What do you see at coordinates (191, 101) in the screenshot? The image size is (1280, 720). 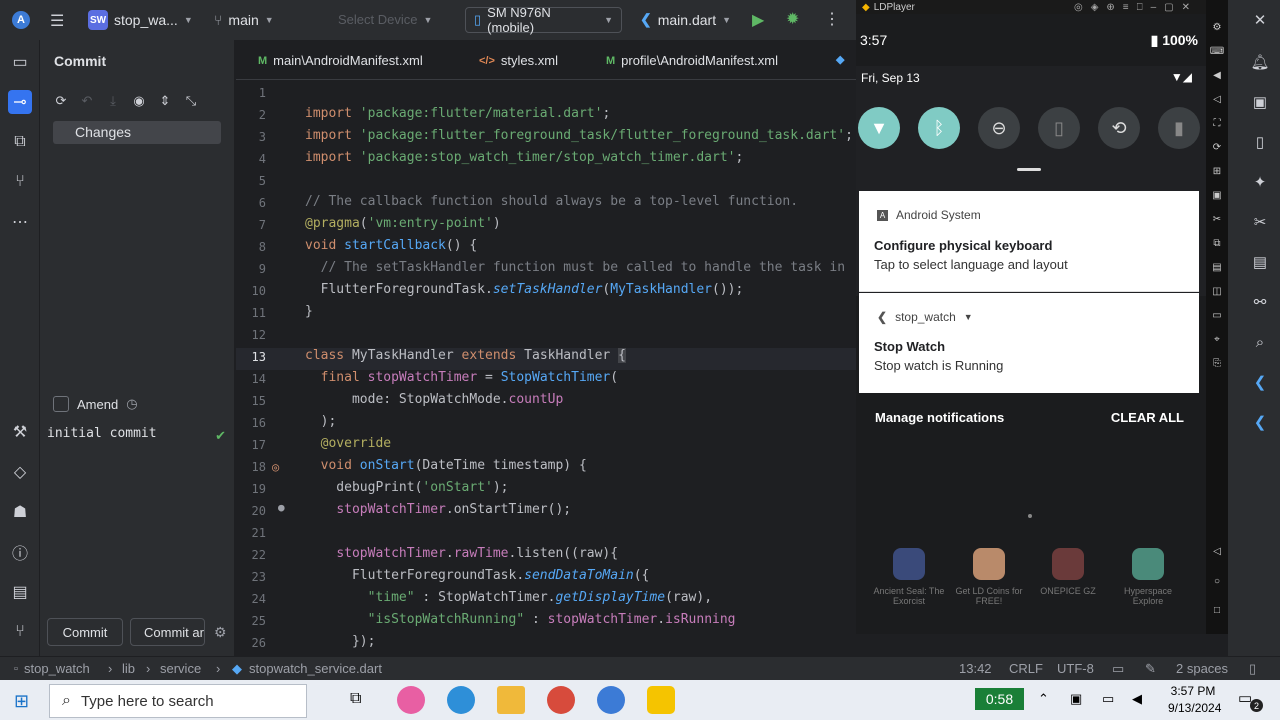 I see `collapse-all-icon: ⤡` at bounding box center [191, 101].